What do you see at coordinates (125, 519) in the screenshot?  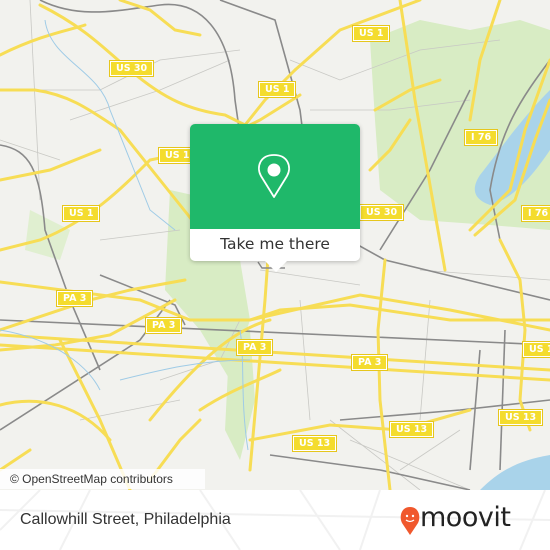 I see `place-name: Callowhill Street, Philadelphia` at bounding box center [125, 519].